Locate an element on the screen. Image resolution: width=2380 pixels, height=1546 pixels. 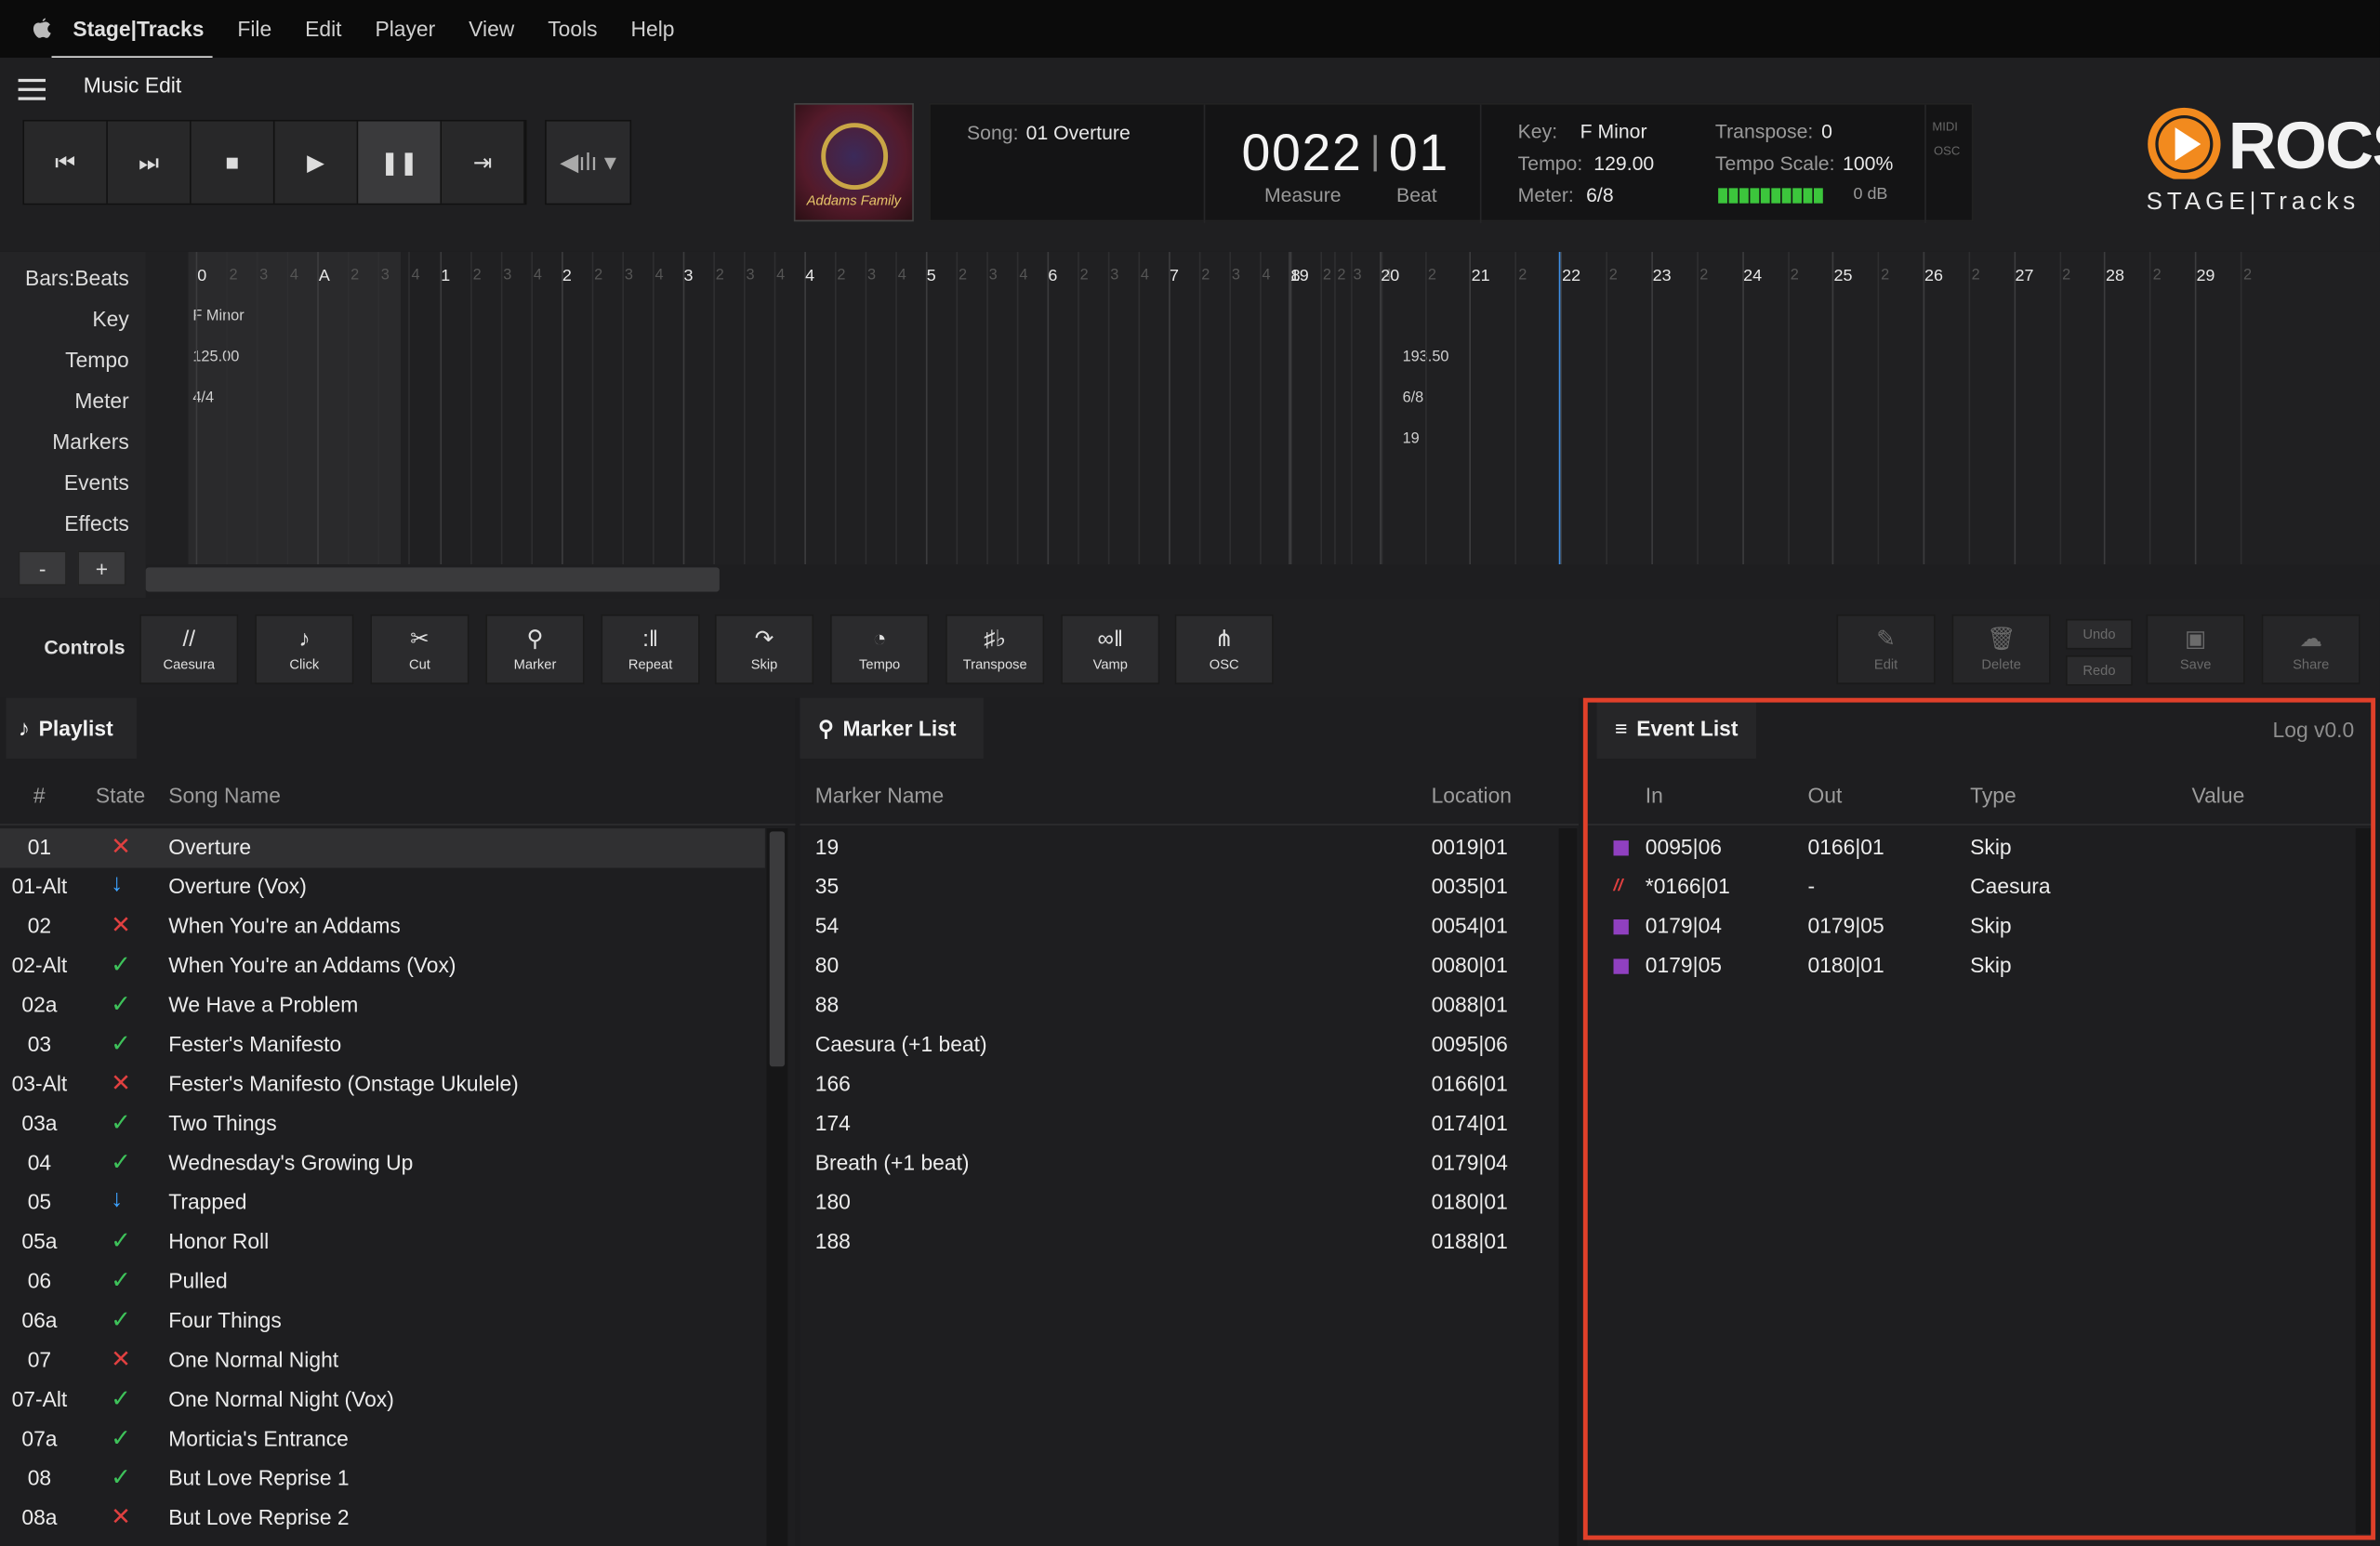
zoom-out-button: - is located at coordinates (42, 568).